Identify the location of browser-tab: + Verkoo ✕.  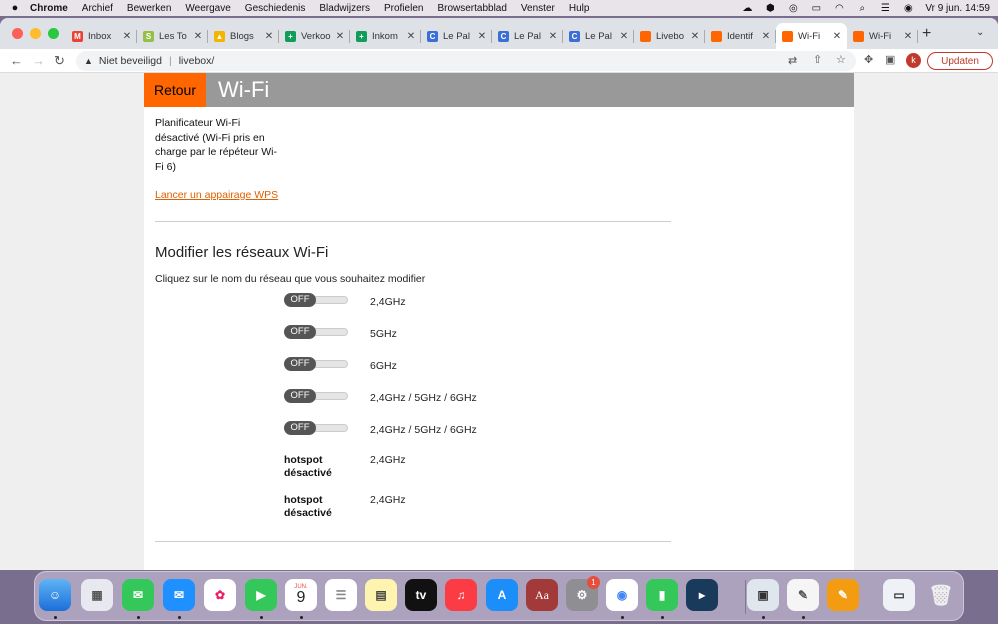
(314, 36).